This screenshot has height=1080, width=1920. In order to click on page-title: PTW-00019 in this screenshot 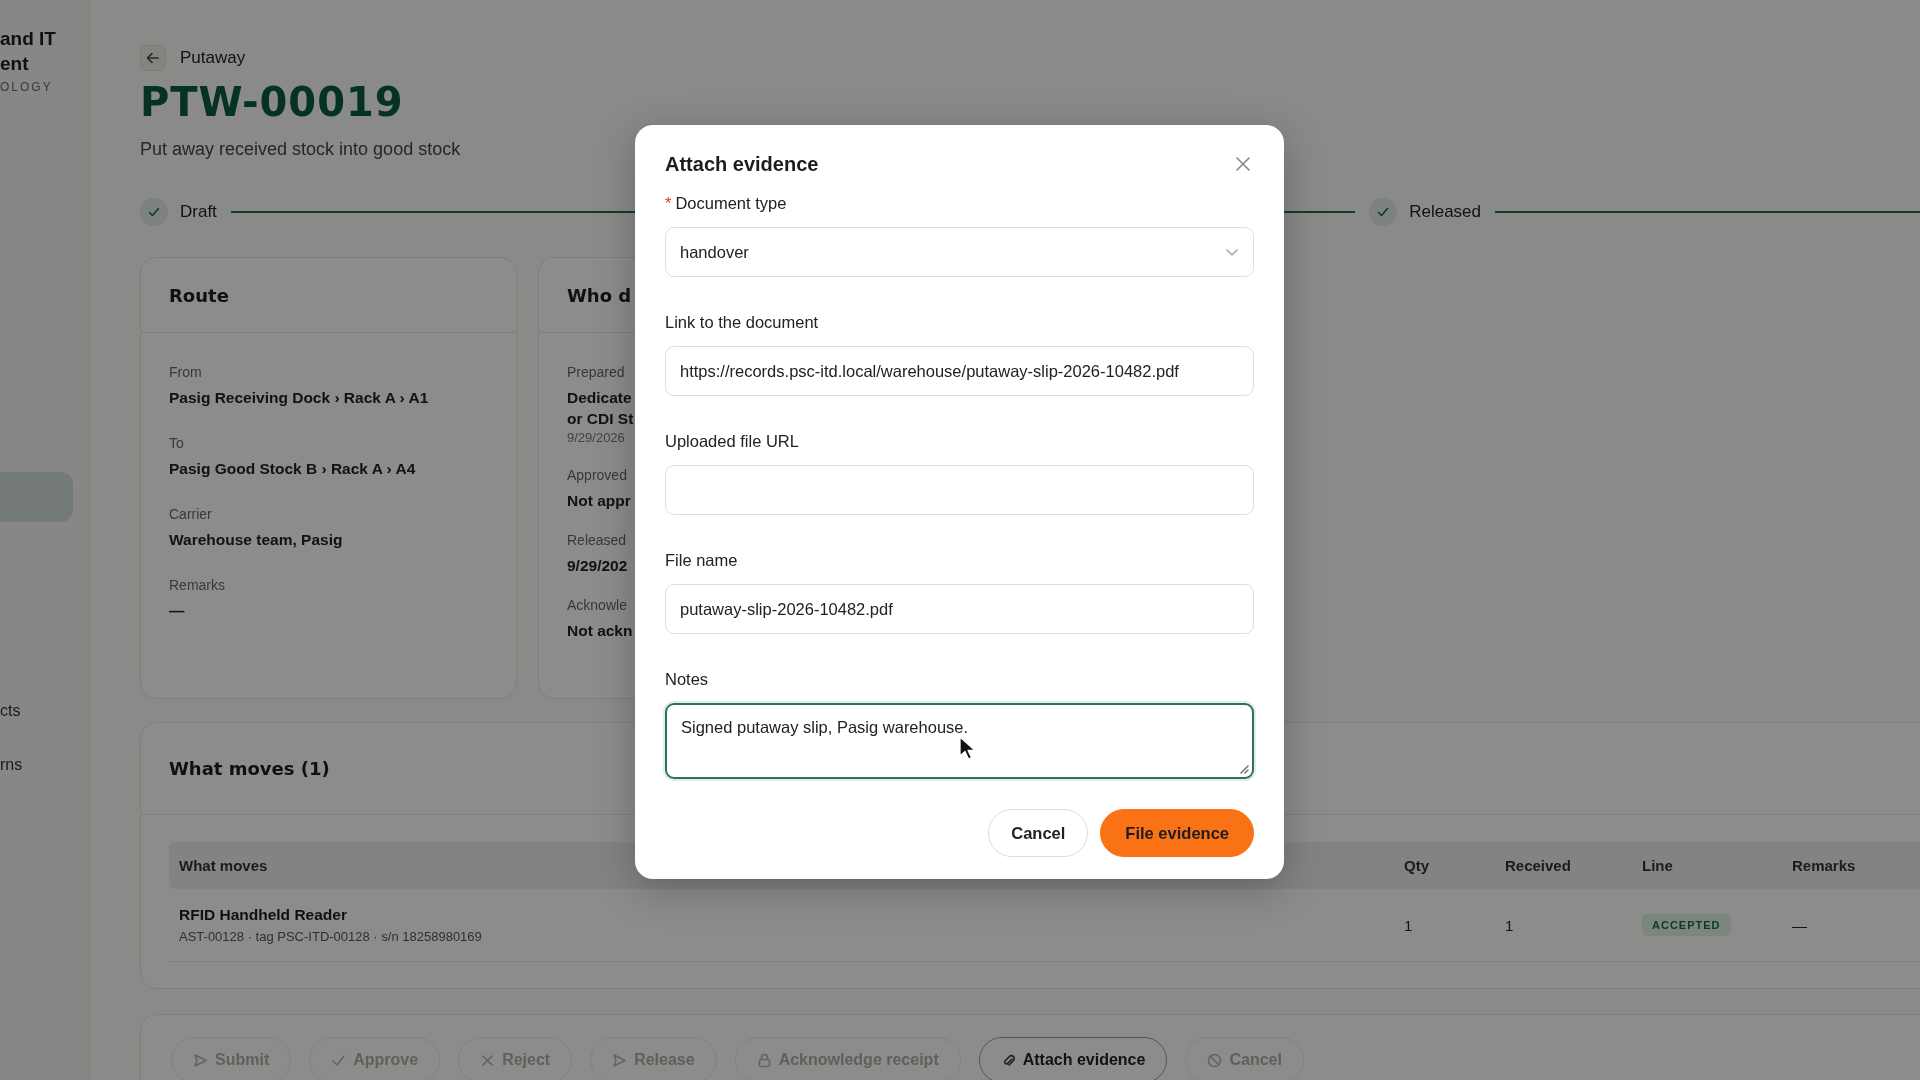, I will do `click(272, 102)`.